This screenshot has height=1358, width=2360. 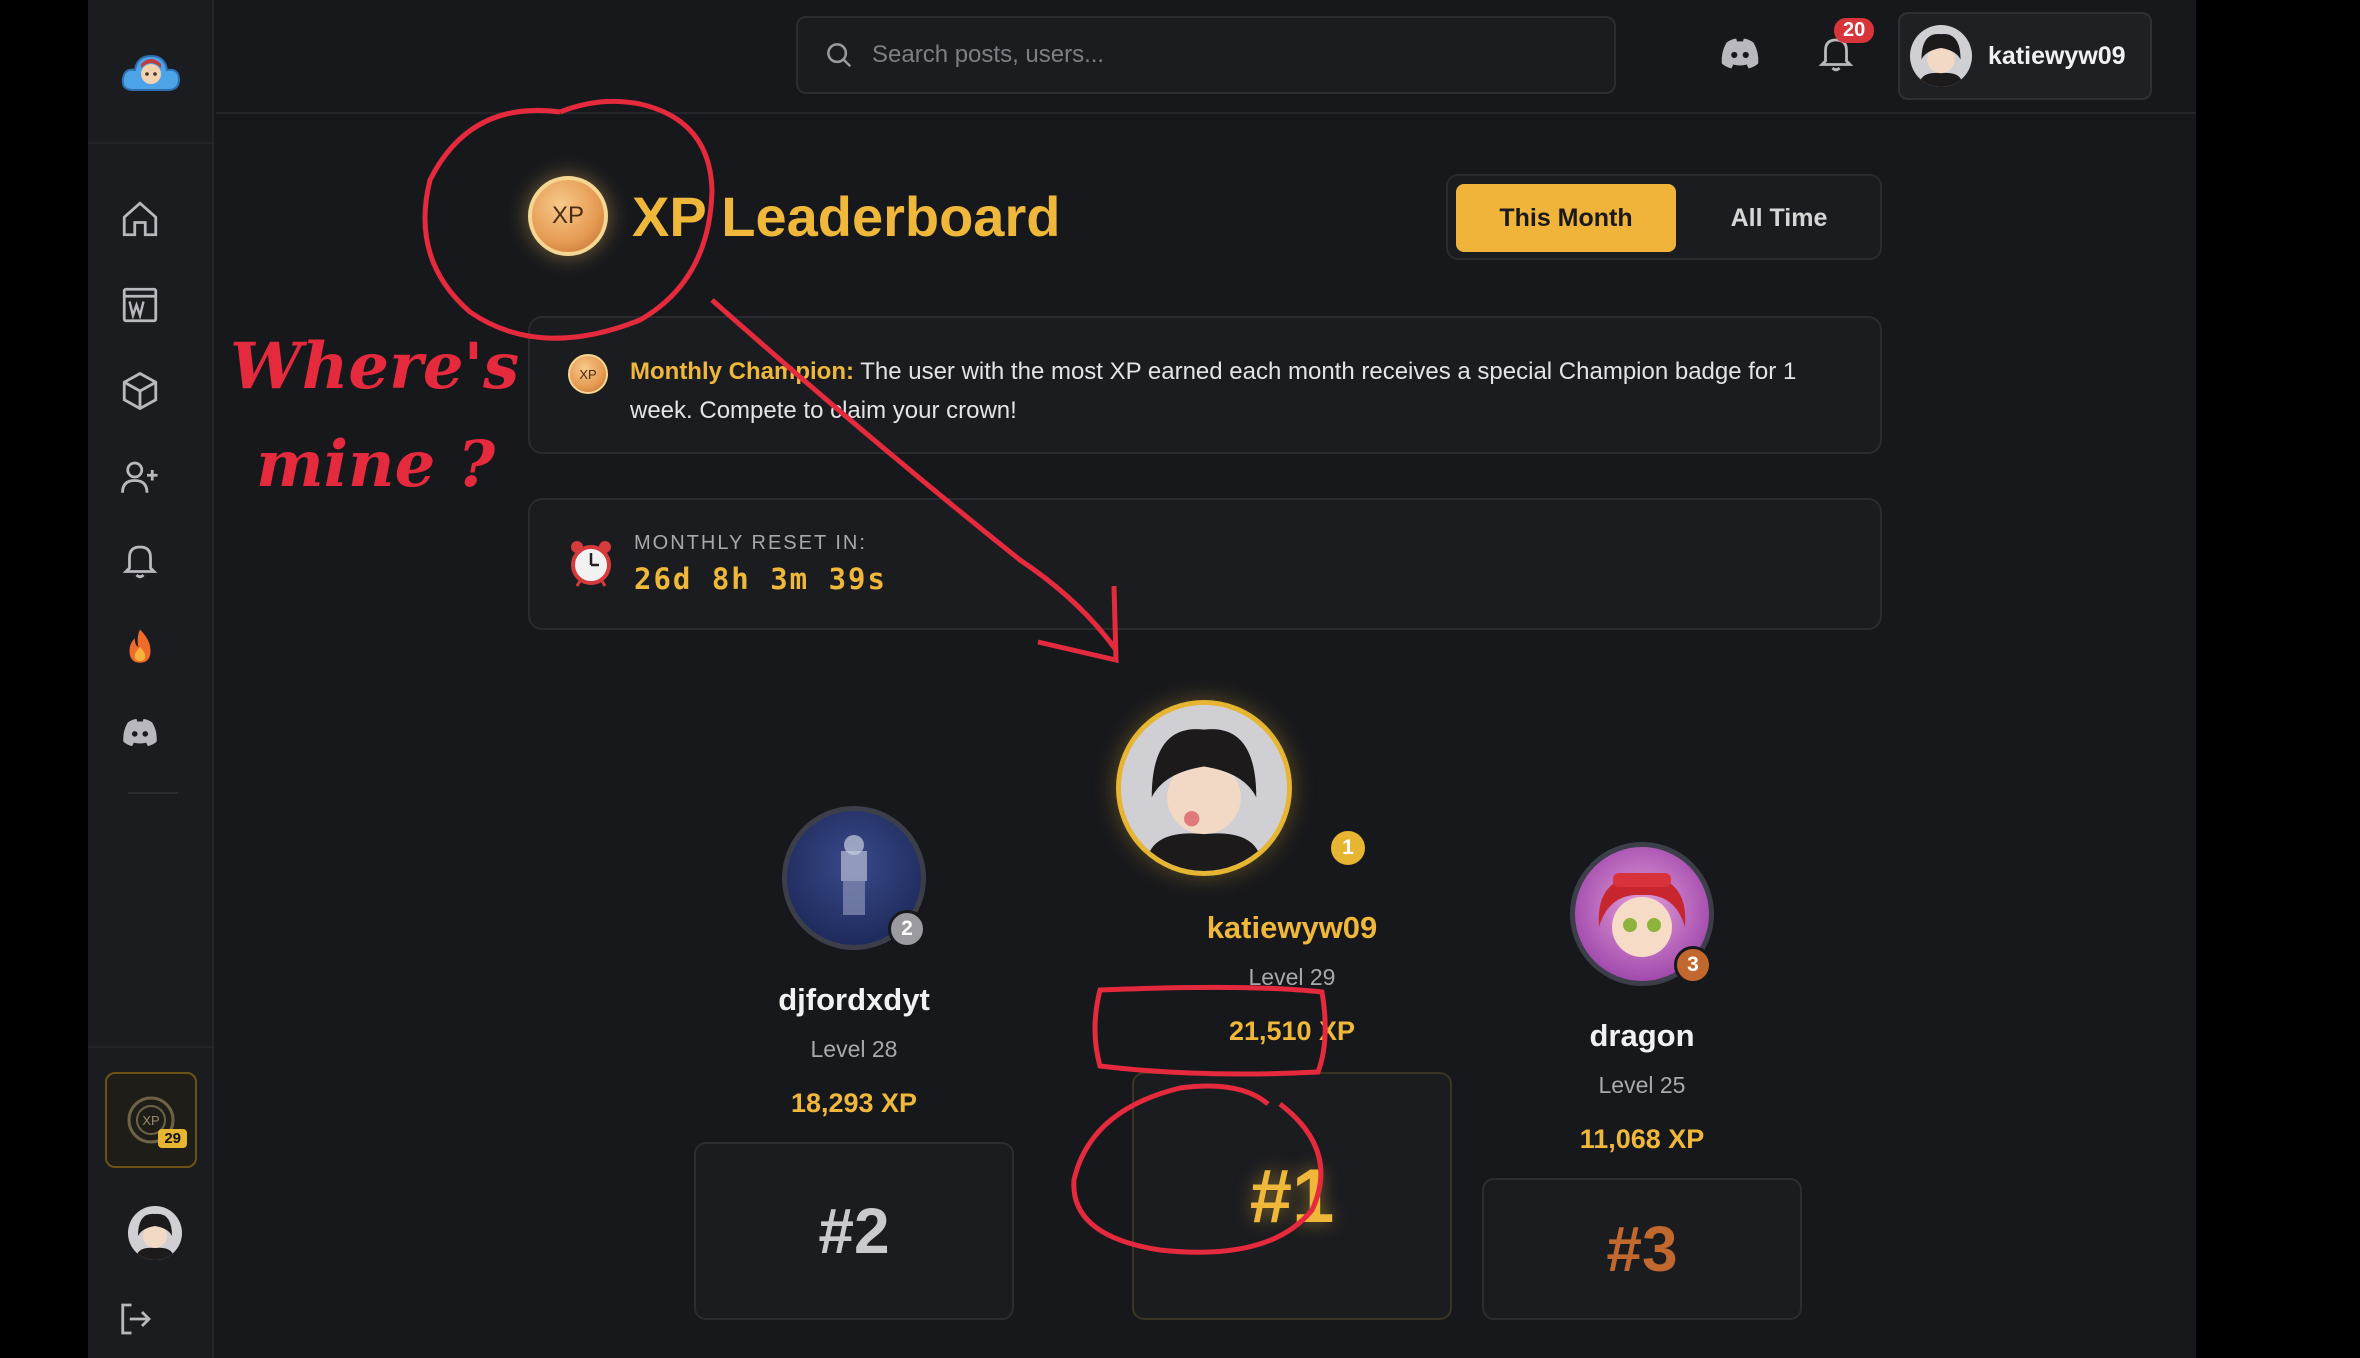 What do you see at coordinates (1693, 965) in the screenshot?
I see `rank-3-medal: 3` at bounding box center [1693, 965].